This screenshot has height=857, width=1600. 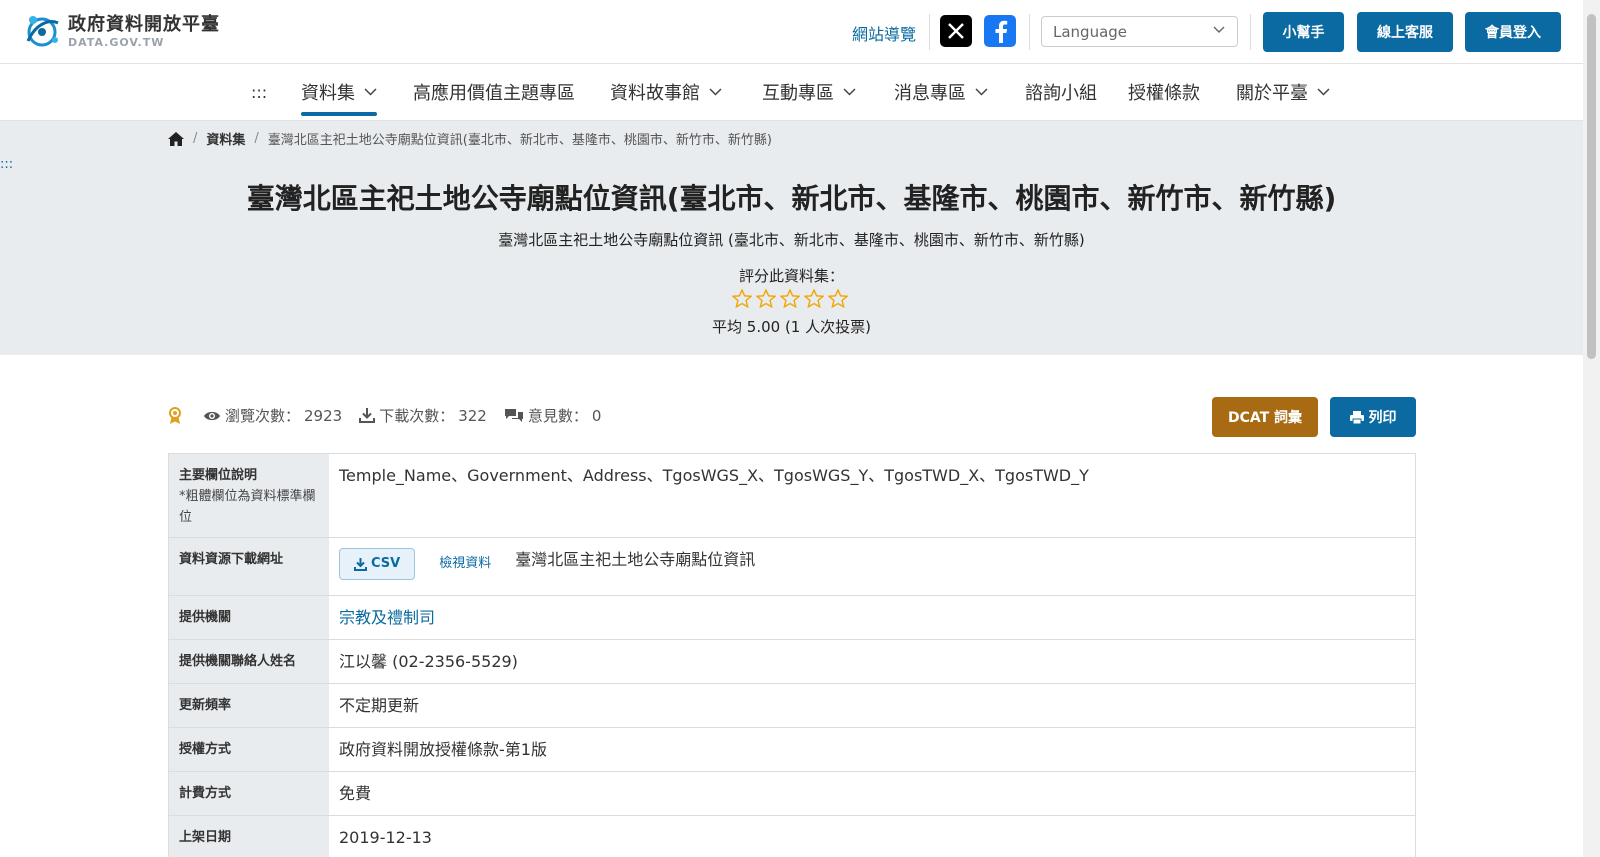 What do you see at coordinates (1272, 93) in the screenshot?
I see `nav-item-label: 關於平臺` at bounding box center [1272, 93].